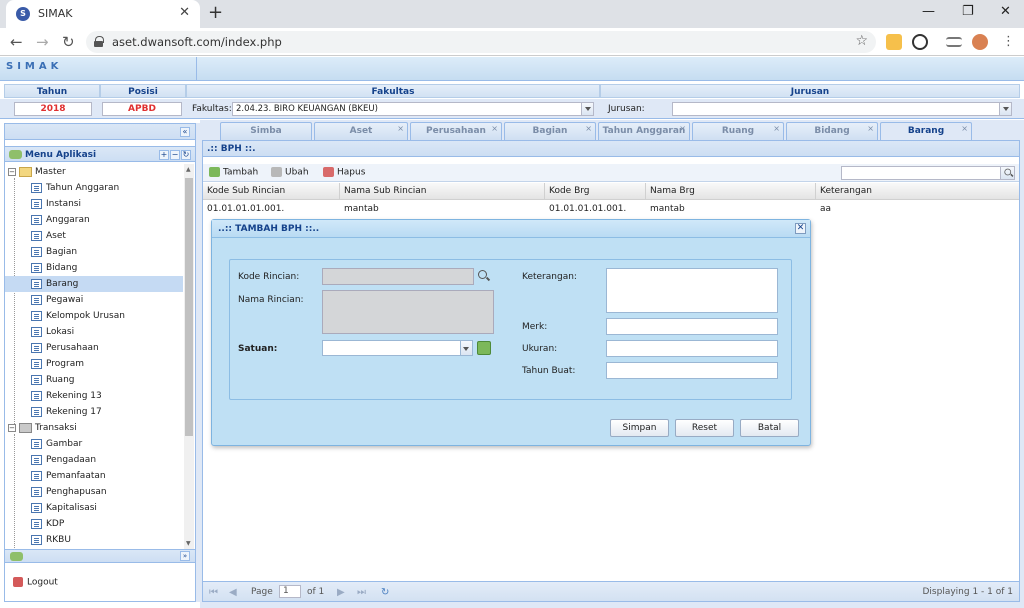 The width and height of the screenshot is (1024, 608). Describe the element at coordinates (94, 364) in the screenshot. I see `sidebar-item-program: Program` at that location.